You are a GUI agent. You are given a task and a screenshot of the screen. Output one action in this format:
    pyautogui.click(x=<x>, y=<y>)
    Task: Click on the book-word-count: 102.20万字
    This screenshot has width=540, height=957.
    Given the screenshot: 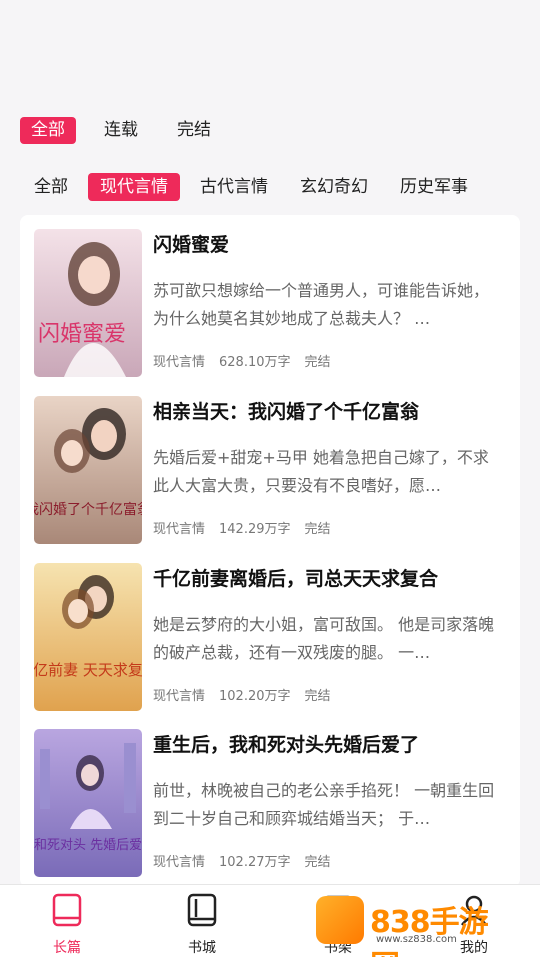 What is the action you would take?
    pyautogui.click(x=255, y=696)
    